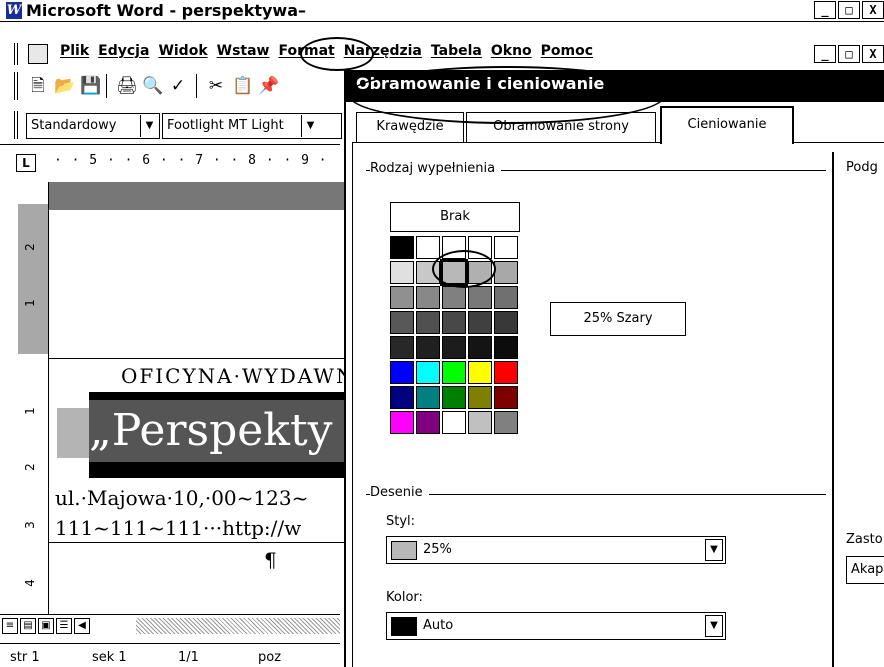 This screenshot has width=884, height=667. I want to click on ruler-number: 4, so click(29, 583).